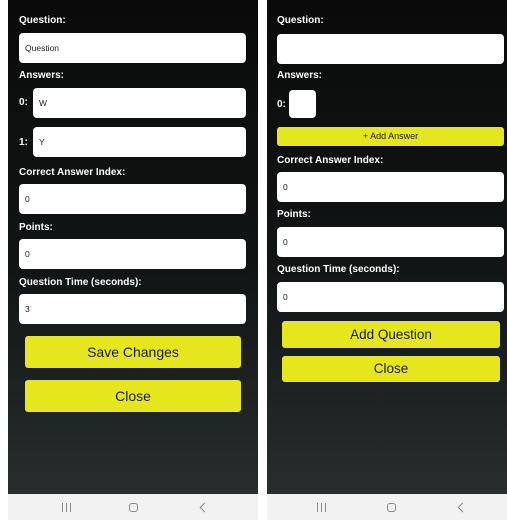 This screenshot has height=520, width=507. What do you see at coordinates (139, 142) in the screenshot?
I see `answer-input: Y` at bounding box center [139, 142].